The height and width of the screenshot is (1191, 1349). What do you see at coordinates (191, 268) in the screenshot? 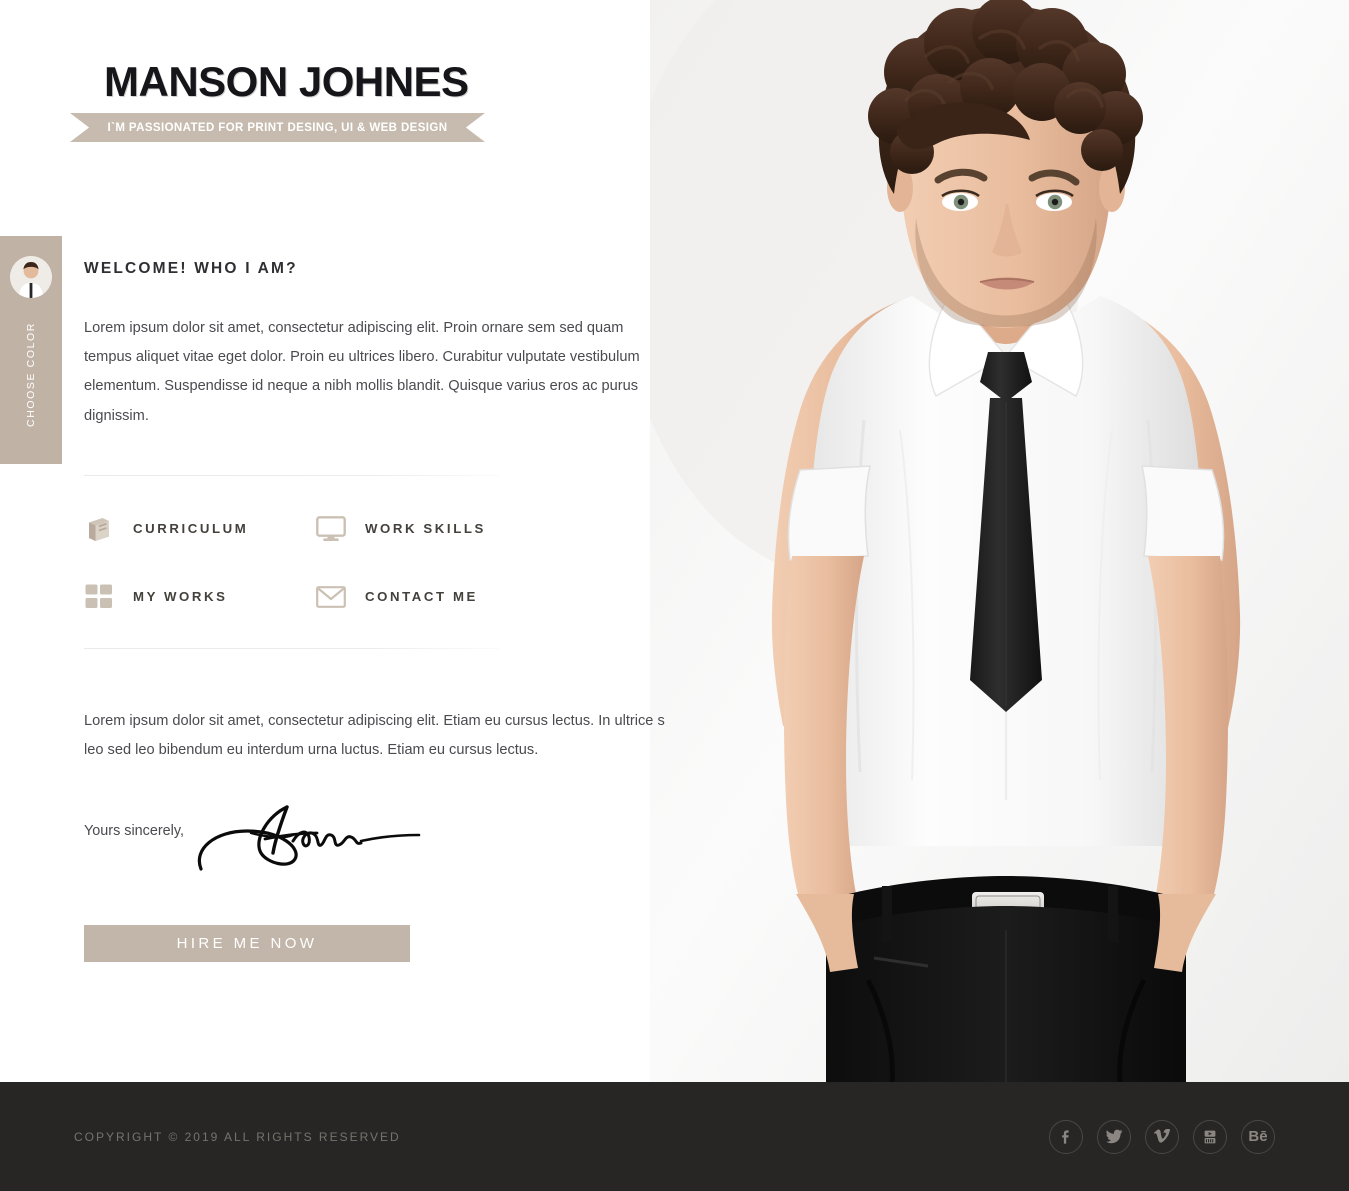
I see `about-heading: WELCOME! WHO I AM?` at bounding box center [191, 268].